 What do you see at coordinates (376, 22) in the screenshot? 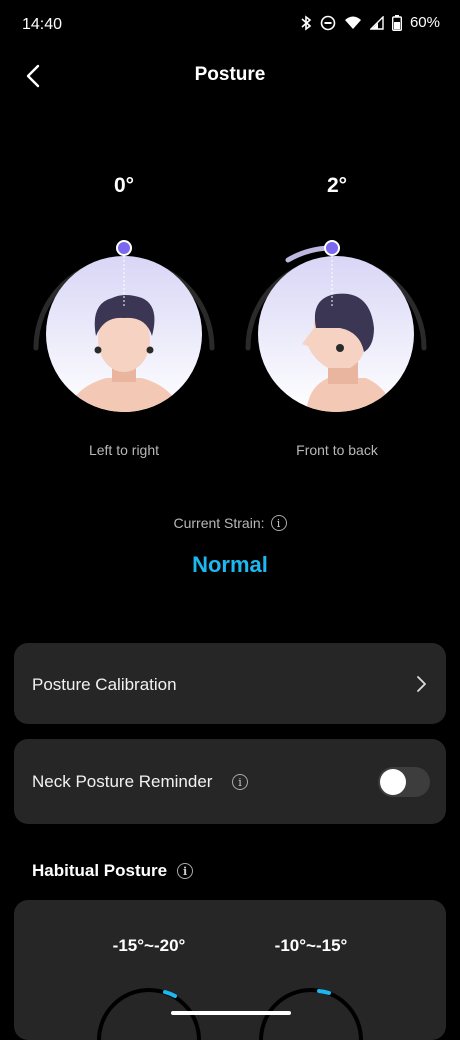
I see `signal-icon` at bounding box center [376, 22].